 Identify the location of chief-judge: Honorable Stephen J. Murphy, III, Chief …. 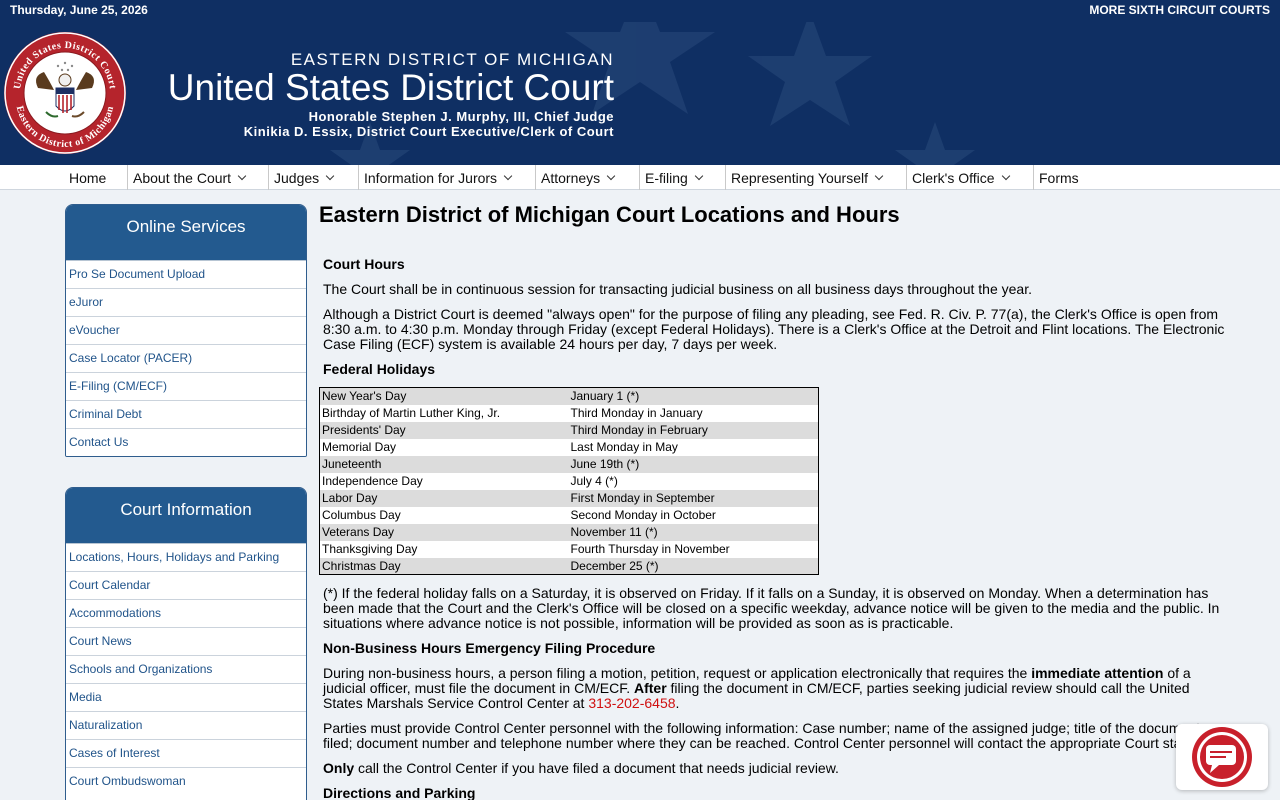
(461, 116).